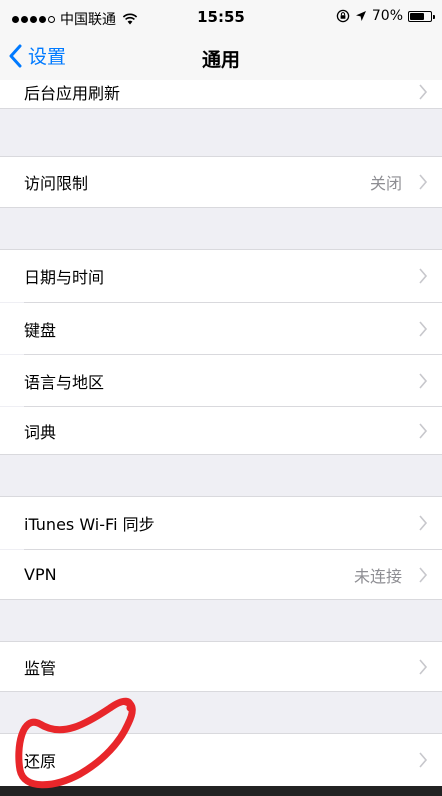  I want to click on location-icon, so click(360, 16).